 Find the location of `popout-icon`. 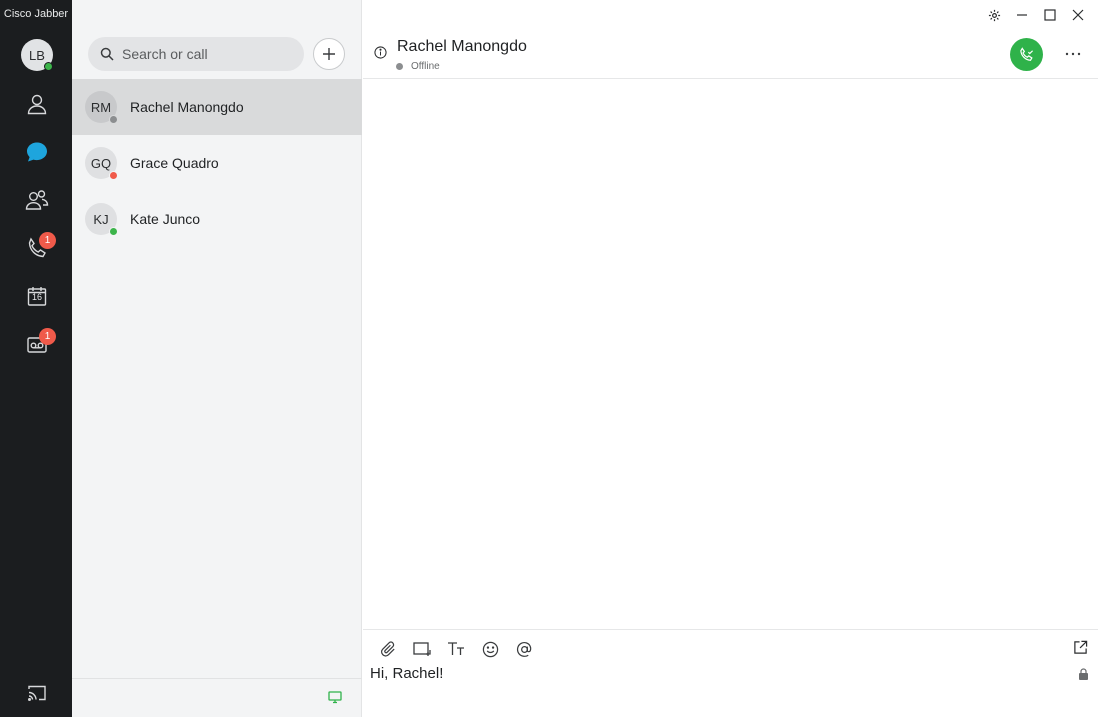

popout-icon is located at coordinates (1080, 647).